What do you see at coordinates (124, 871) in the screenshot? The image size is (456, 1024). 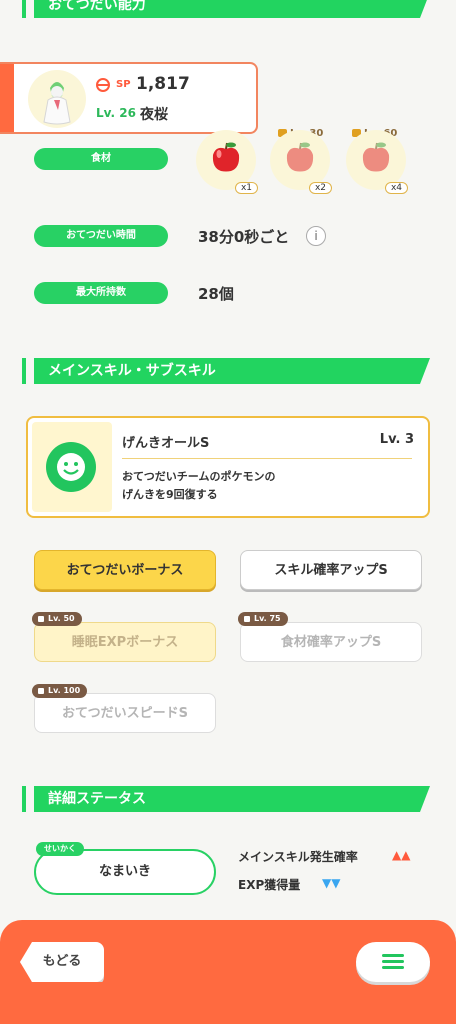 I see `nature-value: なまいき` at bounding box center [124, 871].